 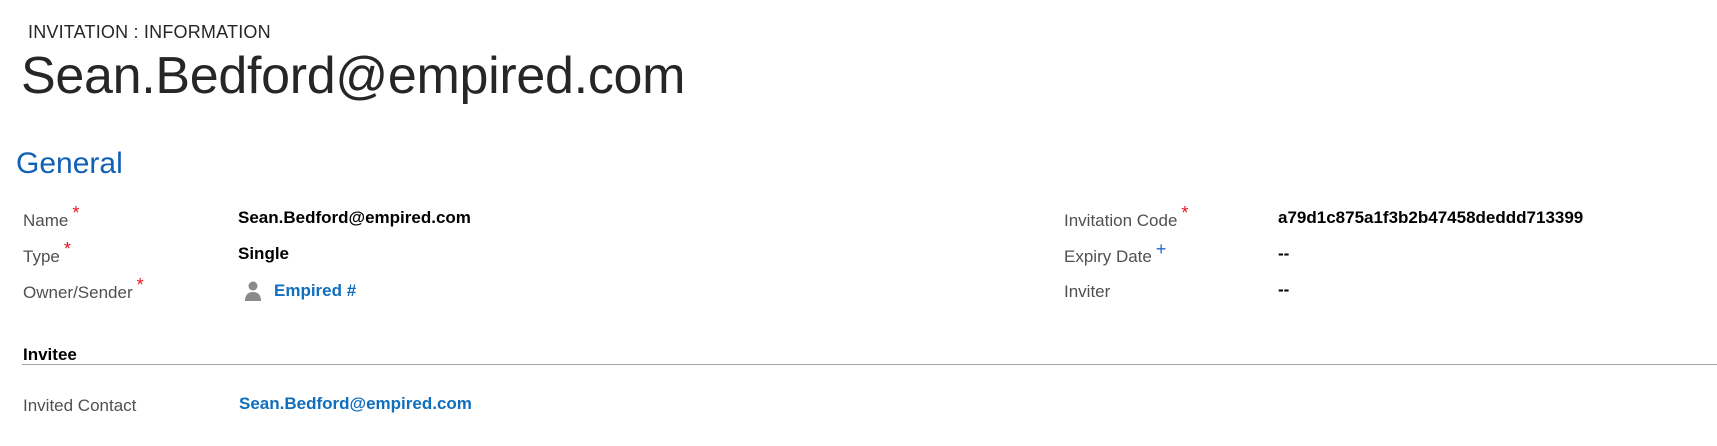 What do you see at coordinates (1121, 220) in the screenshot?
I see `invitation-code-label-text: Invitation Code` at bounding box center [1121, 220].